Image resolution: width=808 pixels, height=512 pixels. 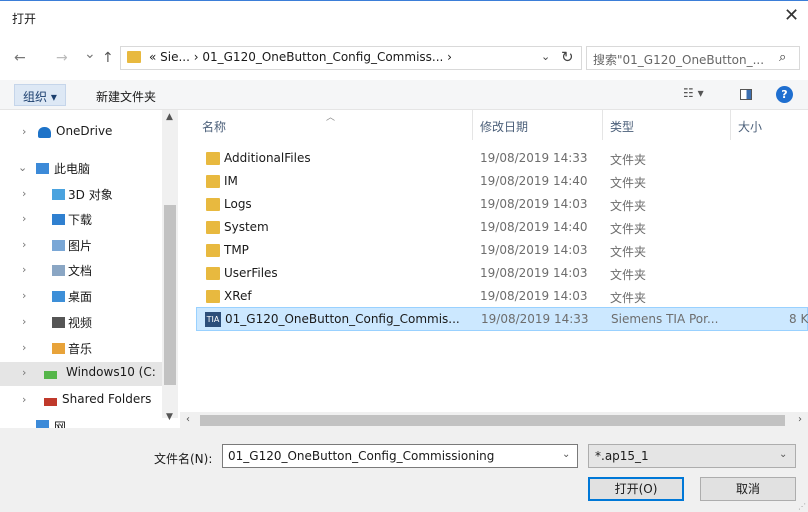 I want to click on network-drive-icon, so click(x=50, y=402).